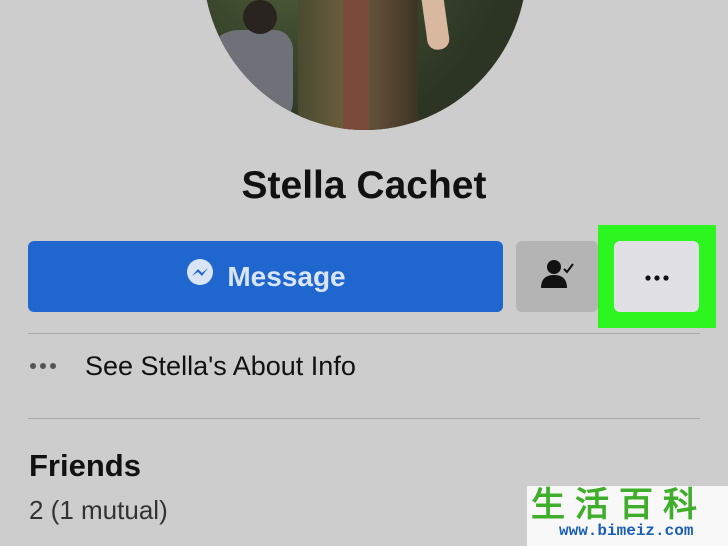  I want to click on more-options-button, so click(656, 276).